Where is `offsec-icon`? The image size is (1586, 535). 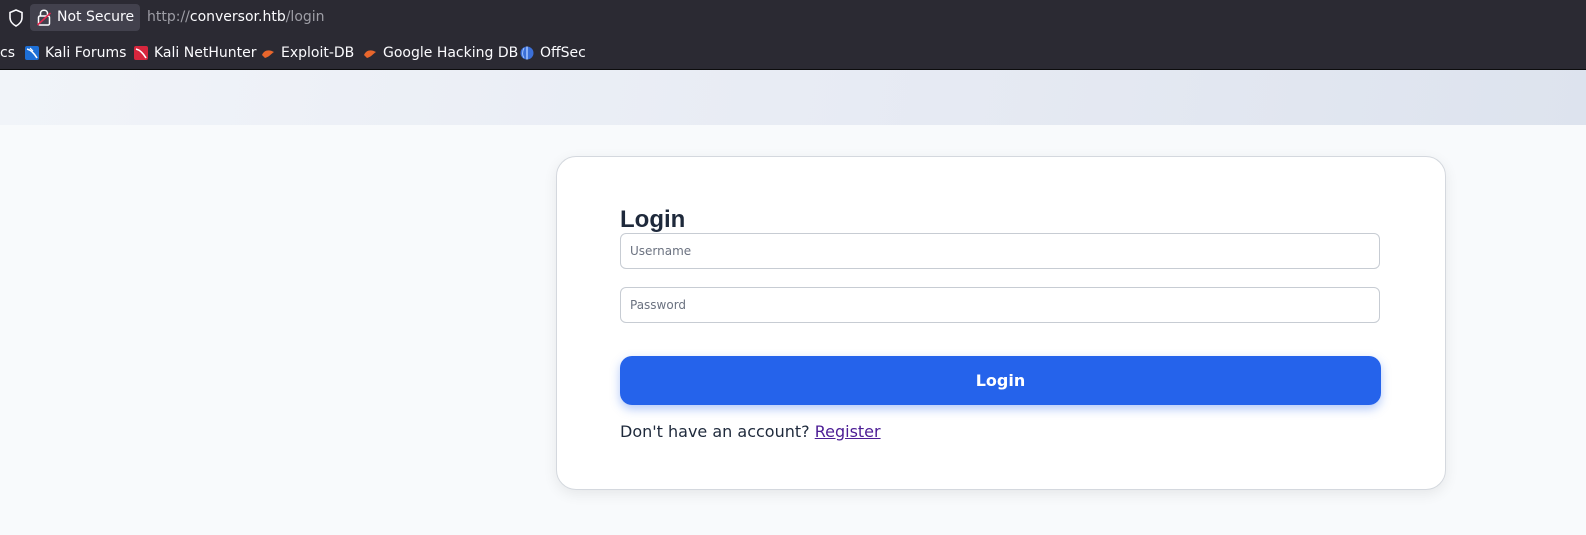
offsec-icon is located at coordinates (527, 53).